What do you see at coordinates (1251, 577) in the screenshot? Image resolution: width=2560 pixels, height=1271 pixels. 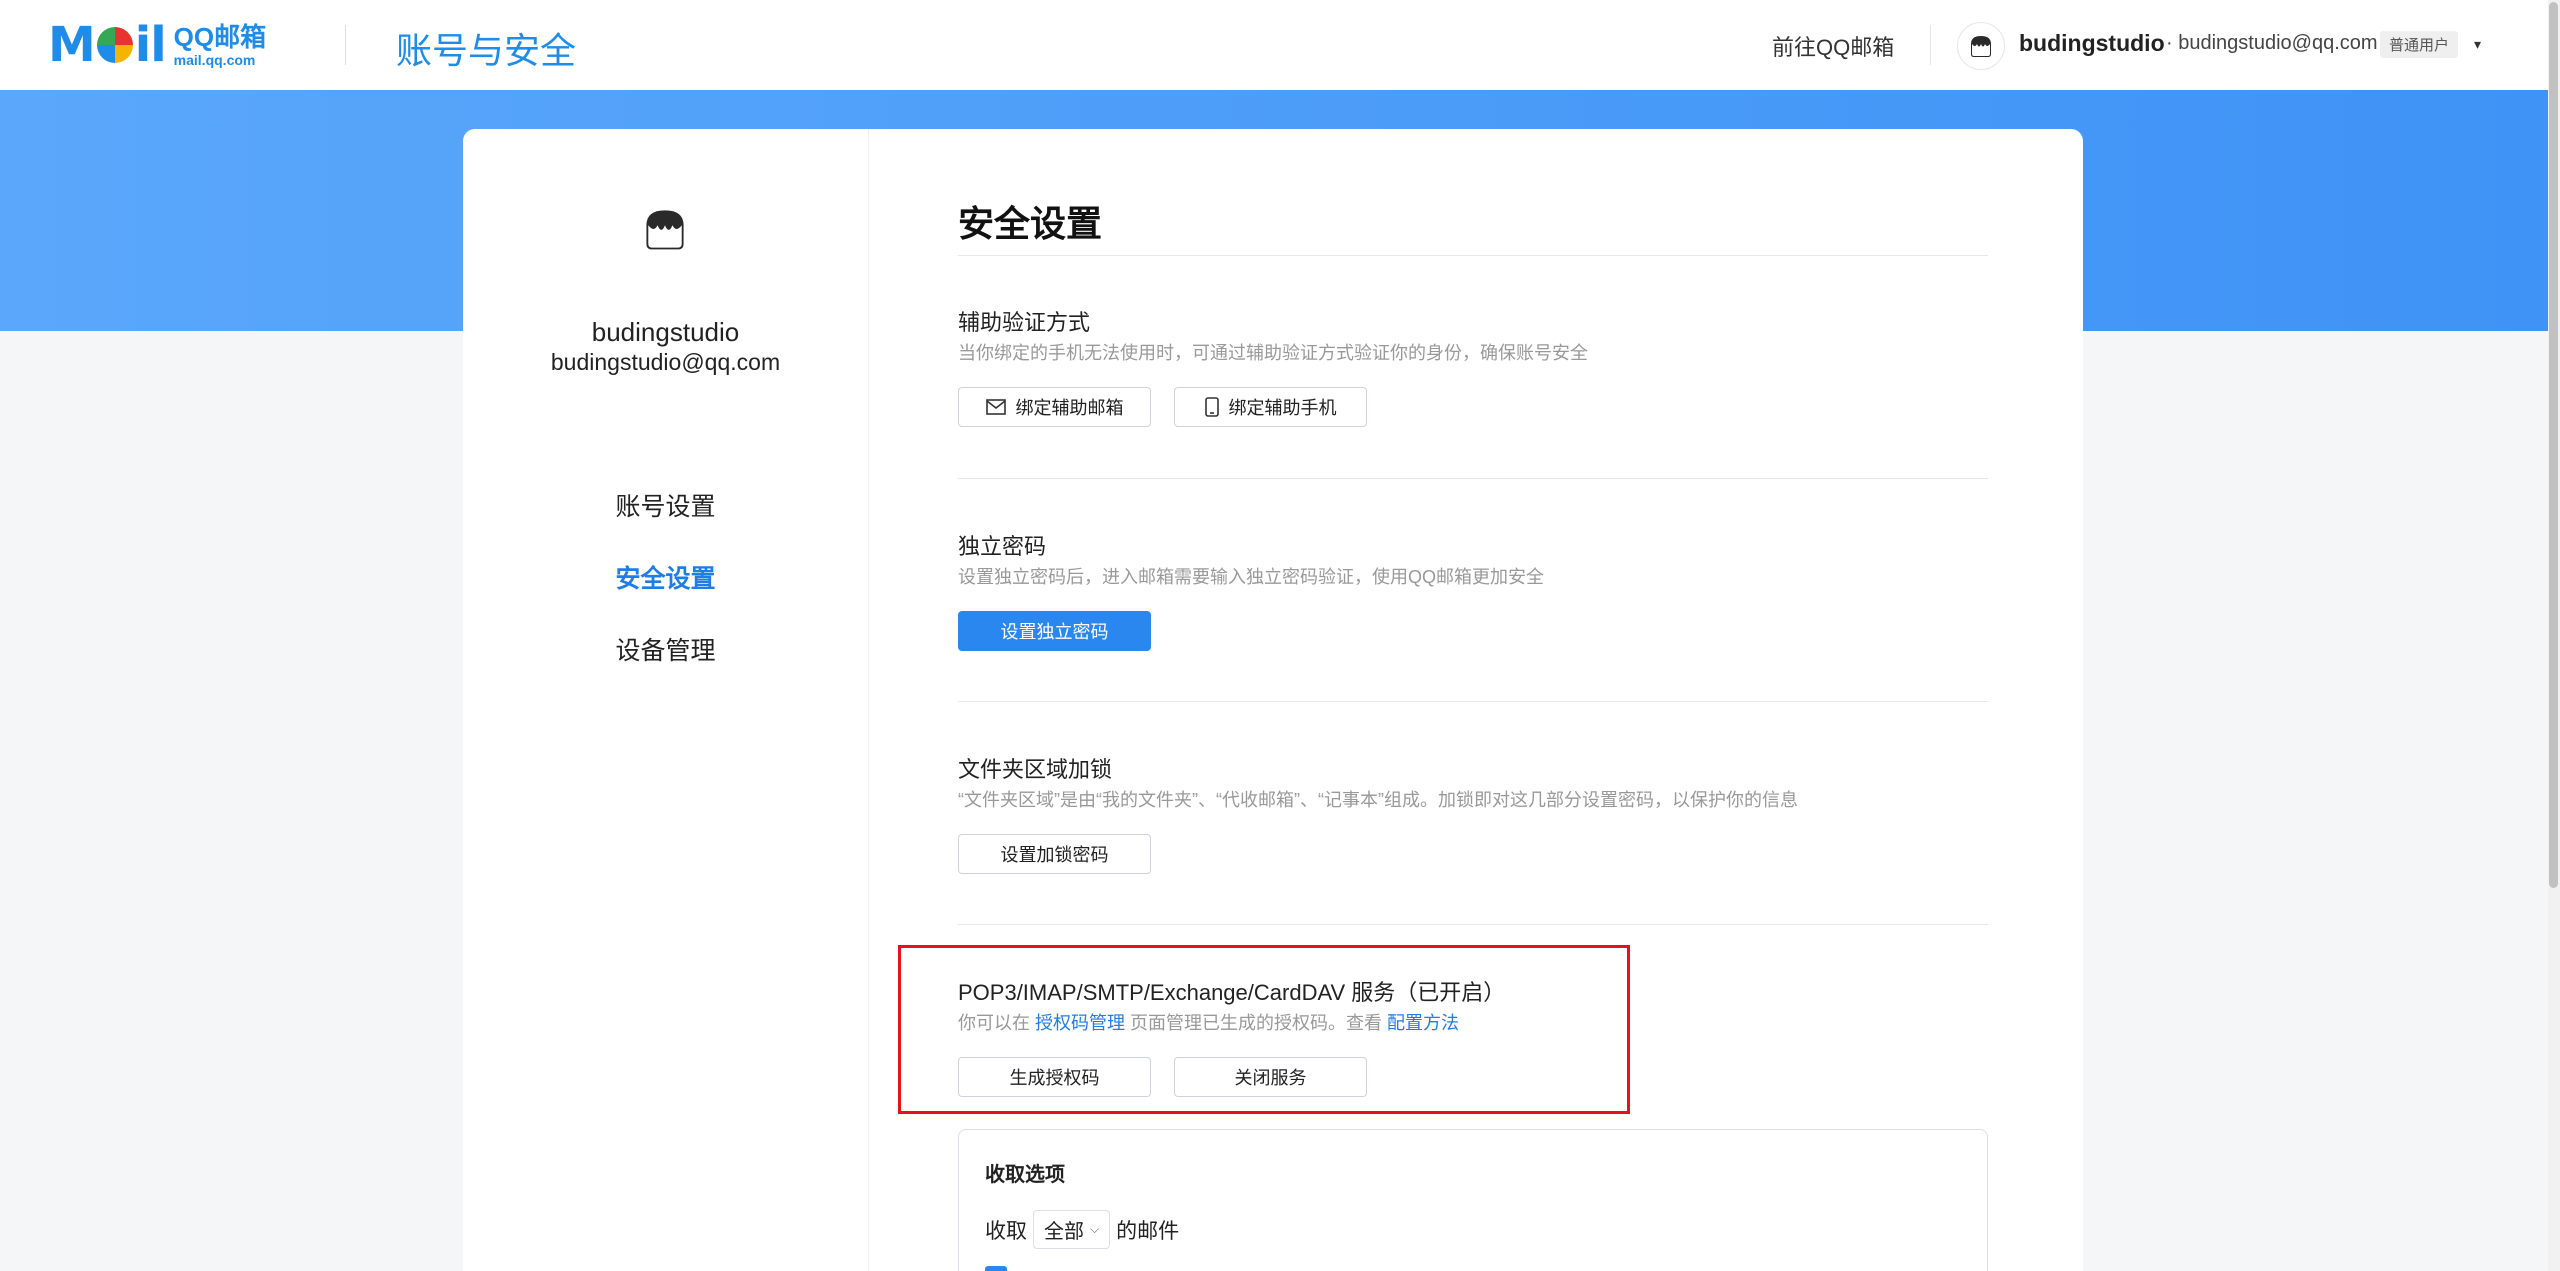 I see `independent-password-desc: 设置独立密码后，进入邮箱需要输入独立密码验证，使用QQ邮箱更加安全` at bounding box center [1251, 577].